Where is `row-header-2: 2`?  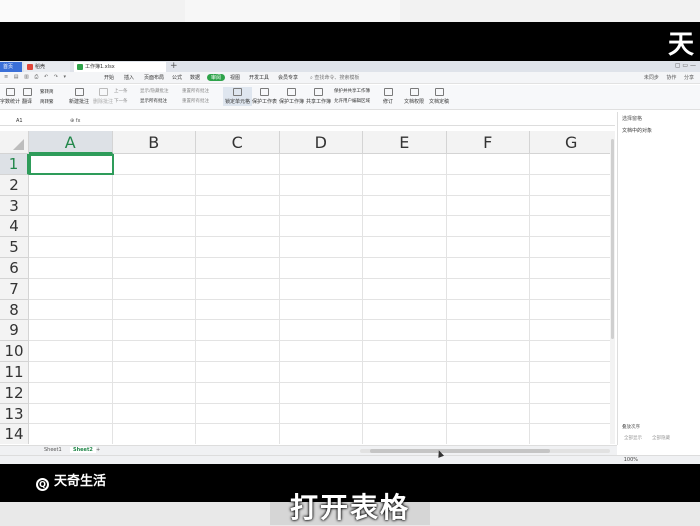
row-header-2: 2 is located at coordinates (14, 185).